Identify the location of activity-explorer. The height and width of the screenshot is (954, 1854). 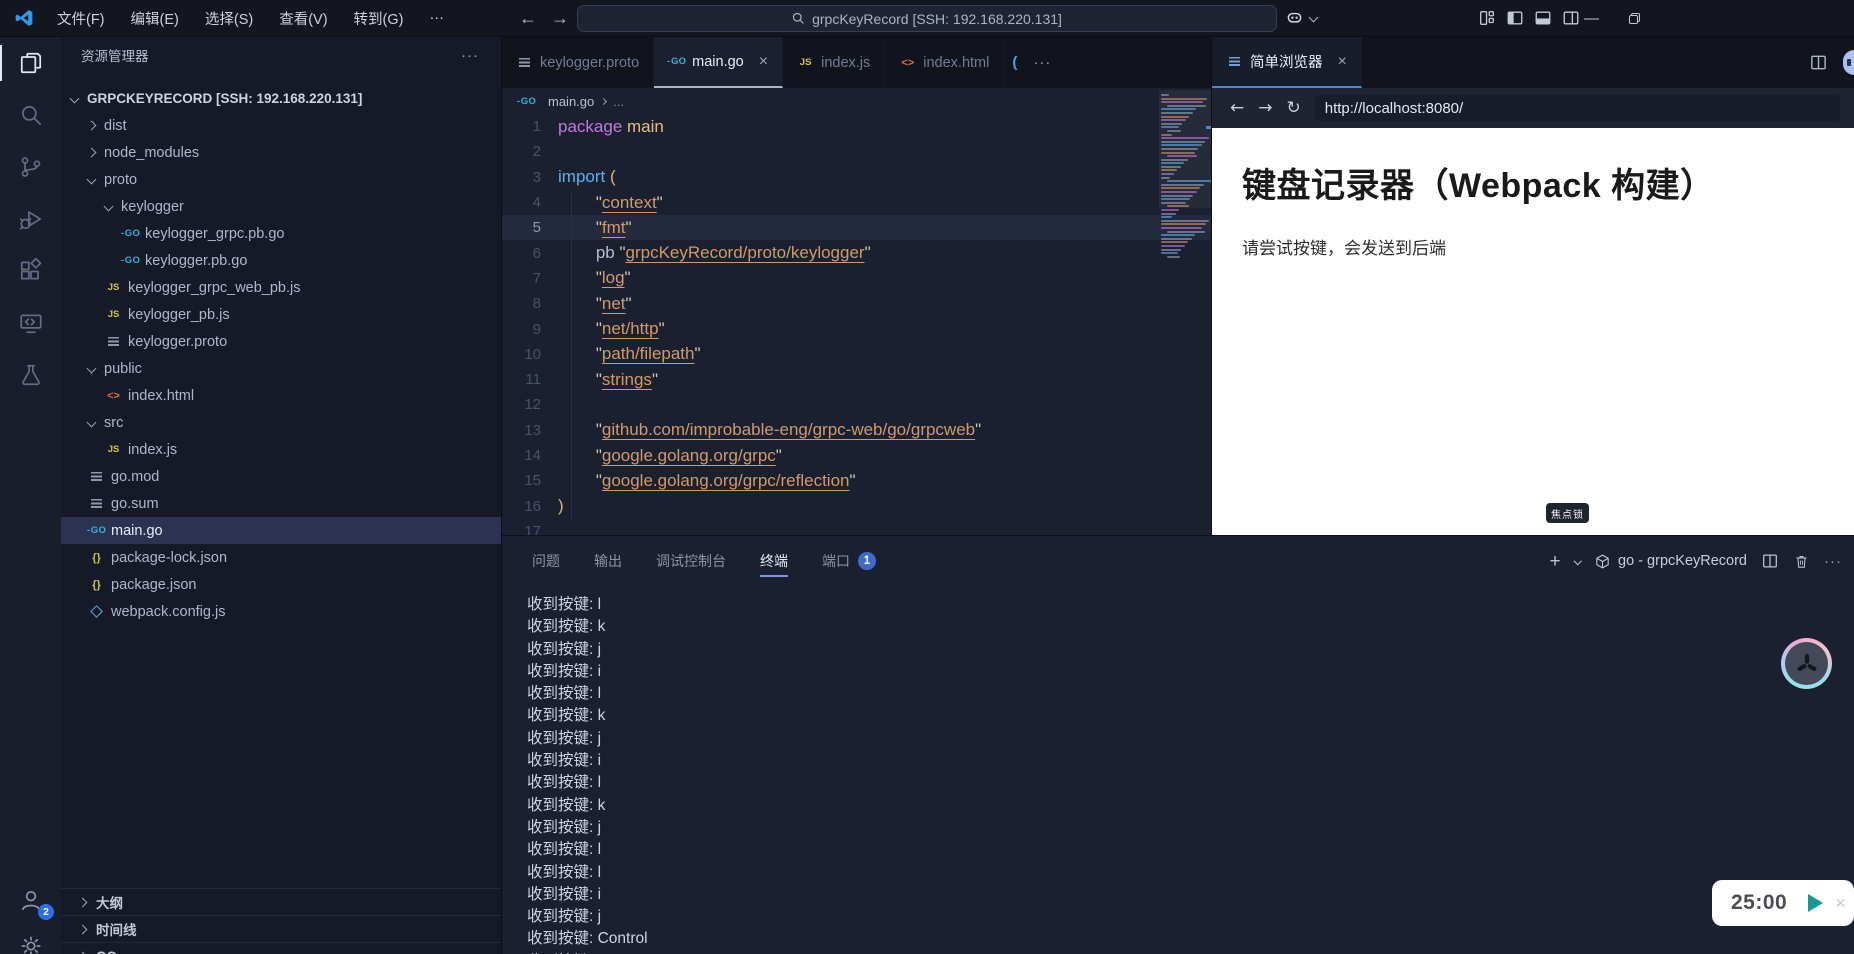
(30, 63).